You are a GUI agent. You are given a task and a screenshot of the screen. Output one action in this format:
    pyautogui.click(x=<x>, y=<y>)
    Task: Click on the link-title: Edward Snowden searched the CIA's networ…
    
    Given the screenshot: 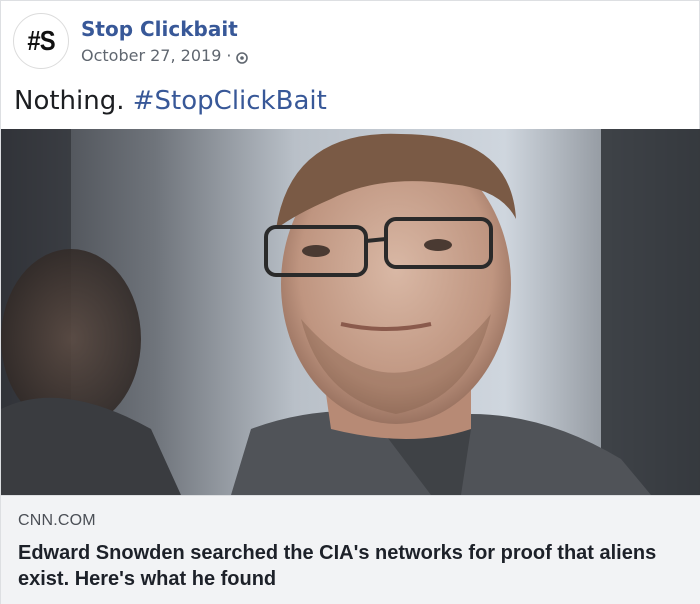 What is the action you would take?
    pyautogui.click(x=353, y=566)
    